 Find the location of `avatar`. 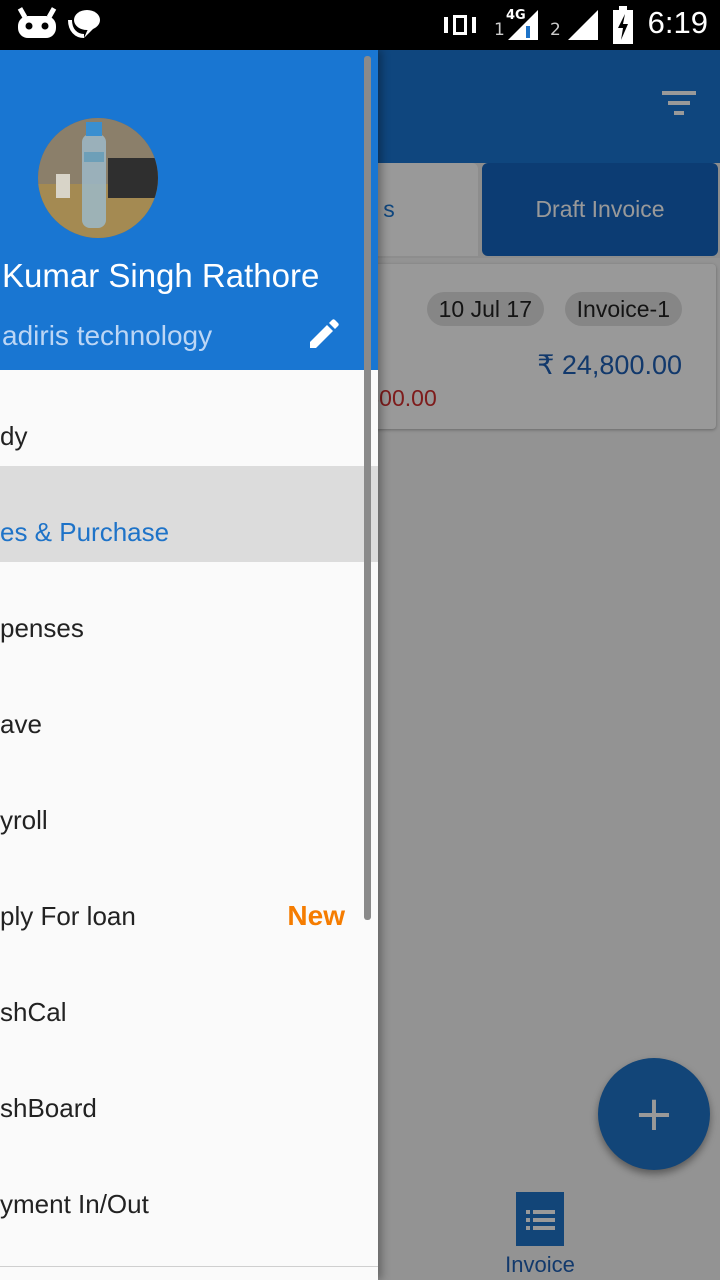

avatar is located at coordinates (98, 178).